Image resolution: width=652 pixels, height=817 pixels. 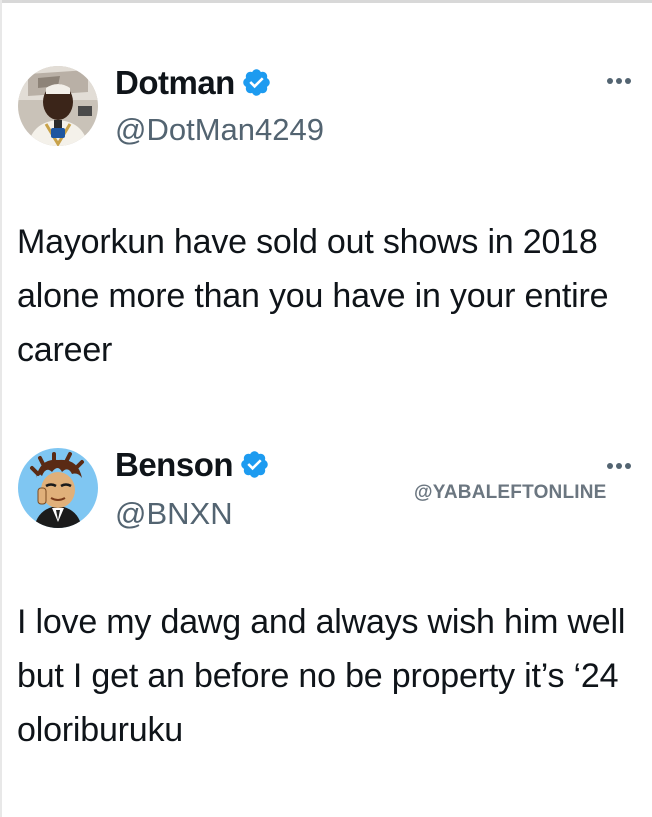 I want to click on display-name: Benson, so click(x=192, y=464).